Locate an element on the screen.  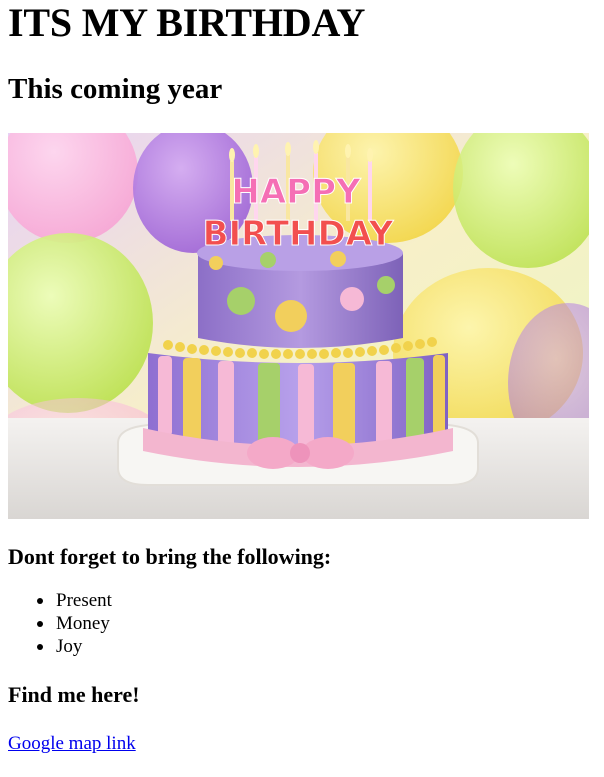
list-item: Present is located at coordinates (316, 600).